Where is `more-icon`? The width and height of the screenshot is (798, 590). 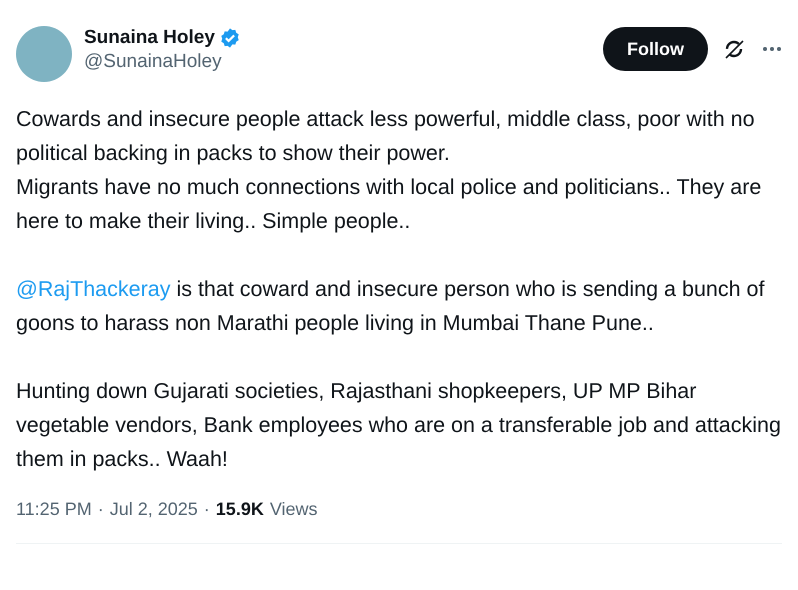 more-icon is located at coordinates (772, 49).